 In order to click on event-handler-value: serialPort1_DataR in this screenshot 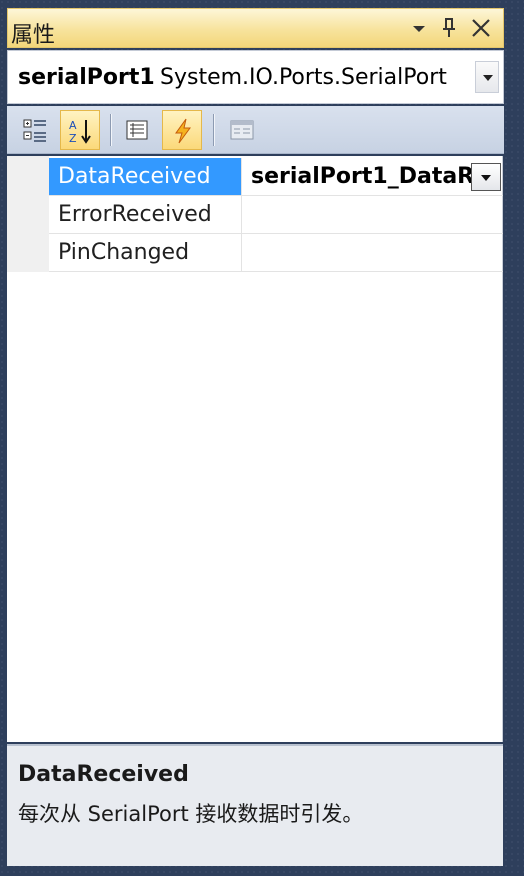, I will do `click(373, 176)`.